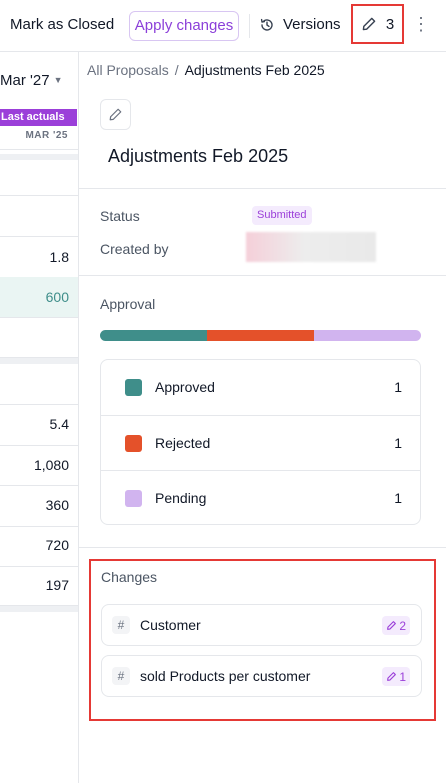  Describe the element at coordinates (57, 585) in the screenshot. I see `table-cell: 197` at that location.